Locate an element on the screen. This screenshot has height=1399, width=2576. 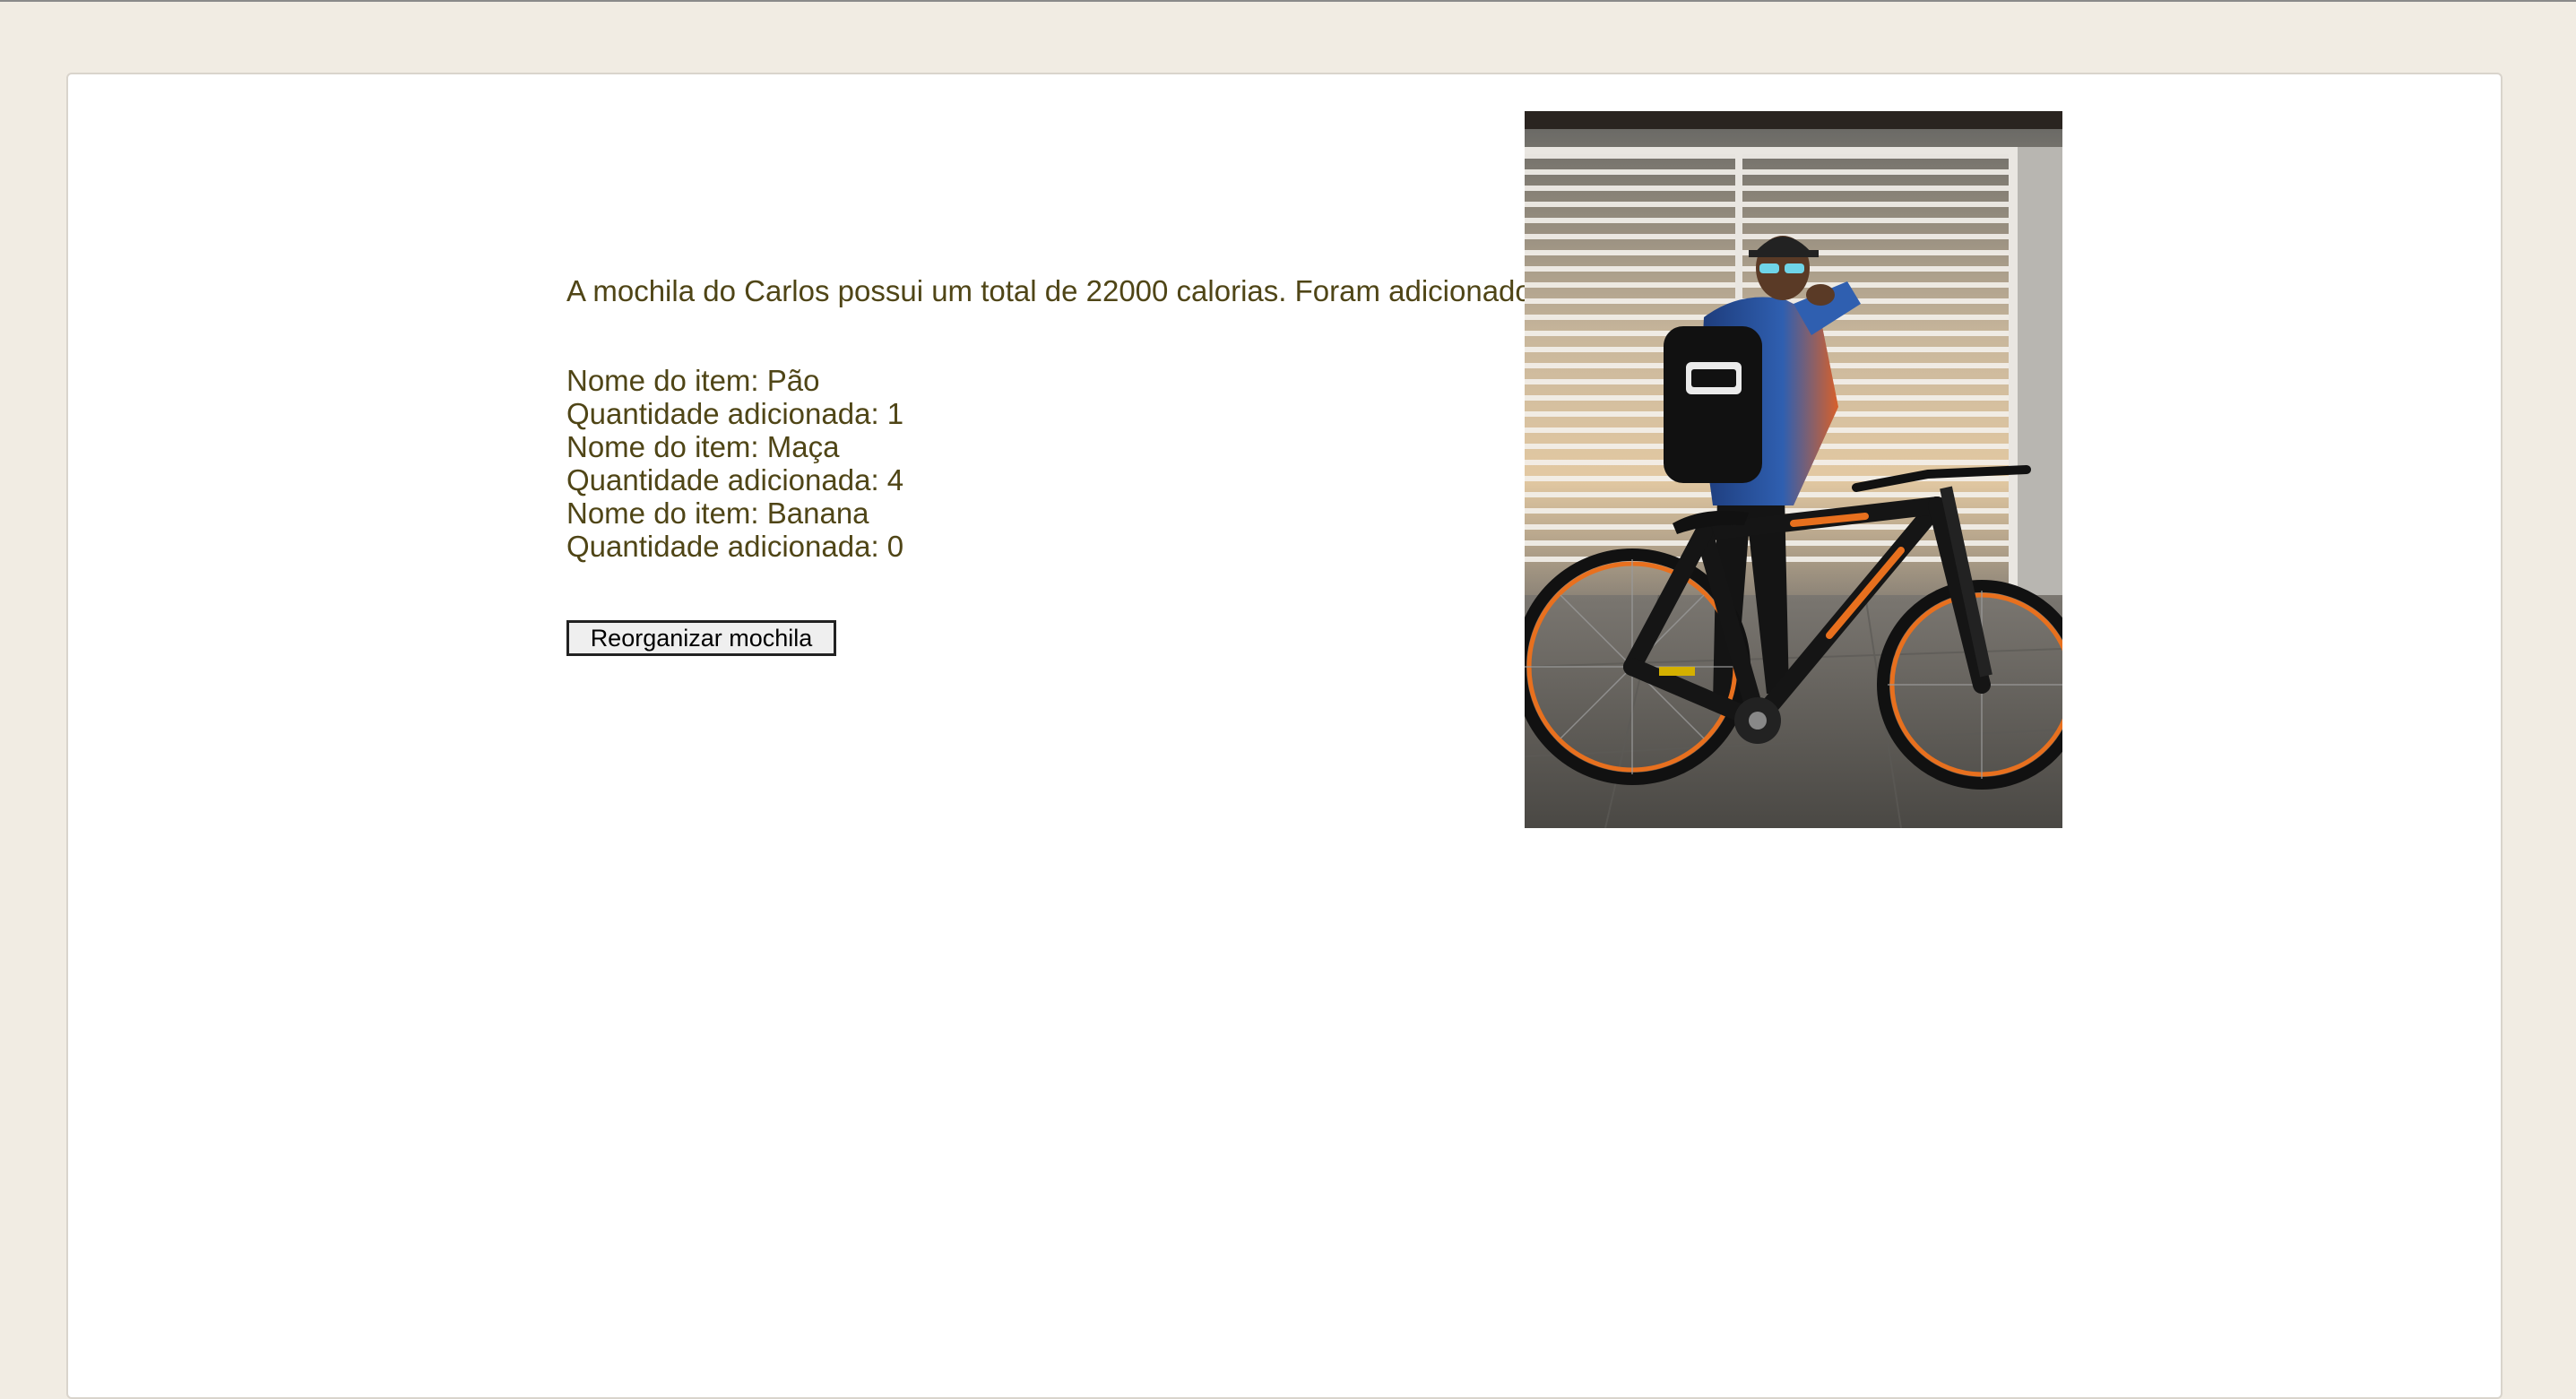
item-quantity-line: Quantidade adicionada: 1 is located at coordinates (735, 414).